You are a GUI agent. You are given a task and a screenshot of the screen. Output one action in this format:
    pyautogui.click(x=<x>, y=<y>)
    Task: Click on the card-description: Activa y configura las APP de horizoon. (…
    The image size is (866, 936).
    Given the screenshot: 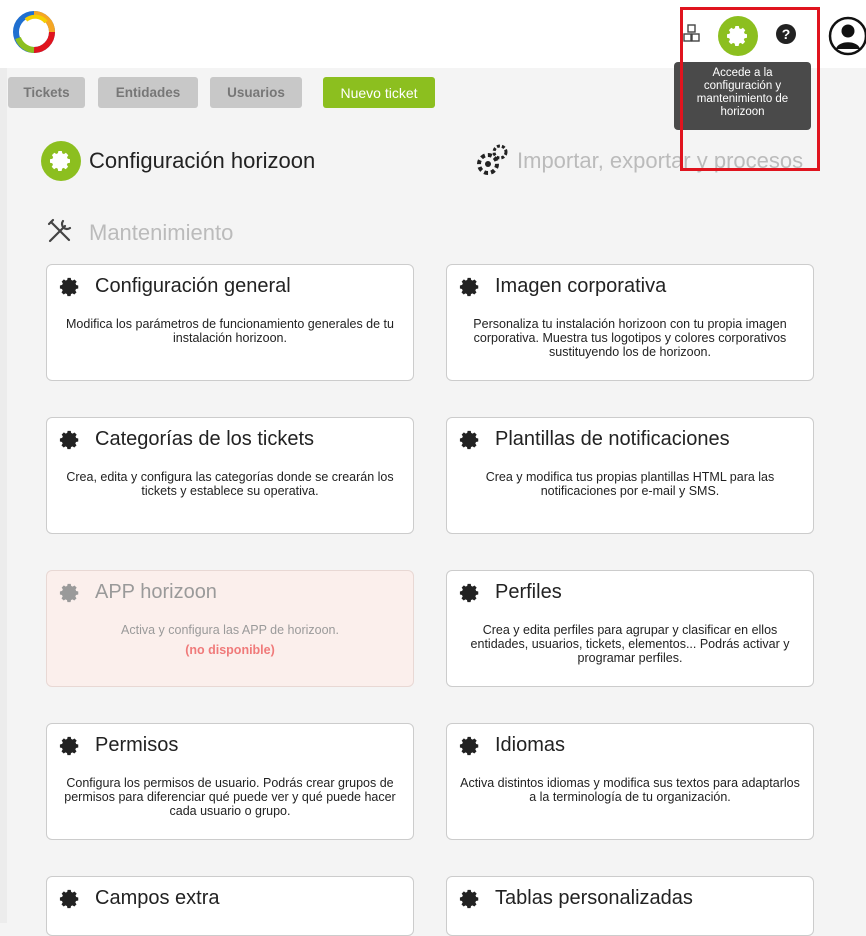 What is the action you would take?
    pyautogui.click(x=230, y=640)
    